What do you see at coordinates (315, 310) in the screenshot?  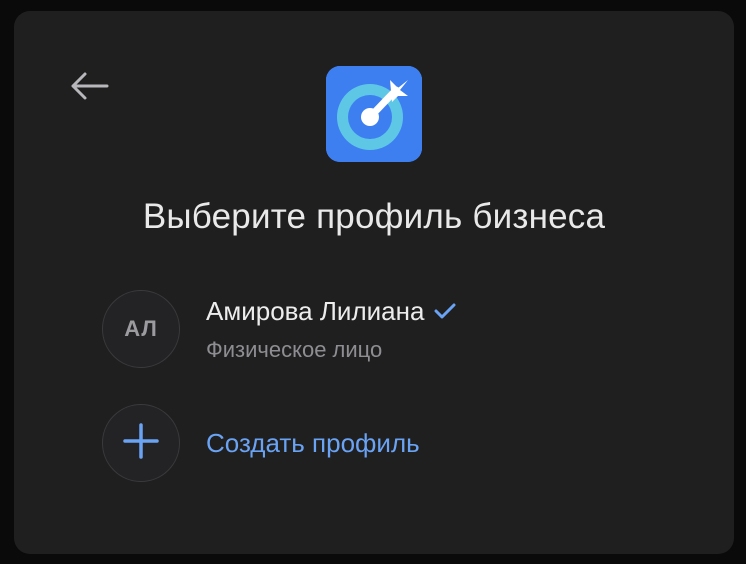 I see `profile-name: Амирова Лилиана` at bounding box center [315, 310].